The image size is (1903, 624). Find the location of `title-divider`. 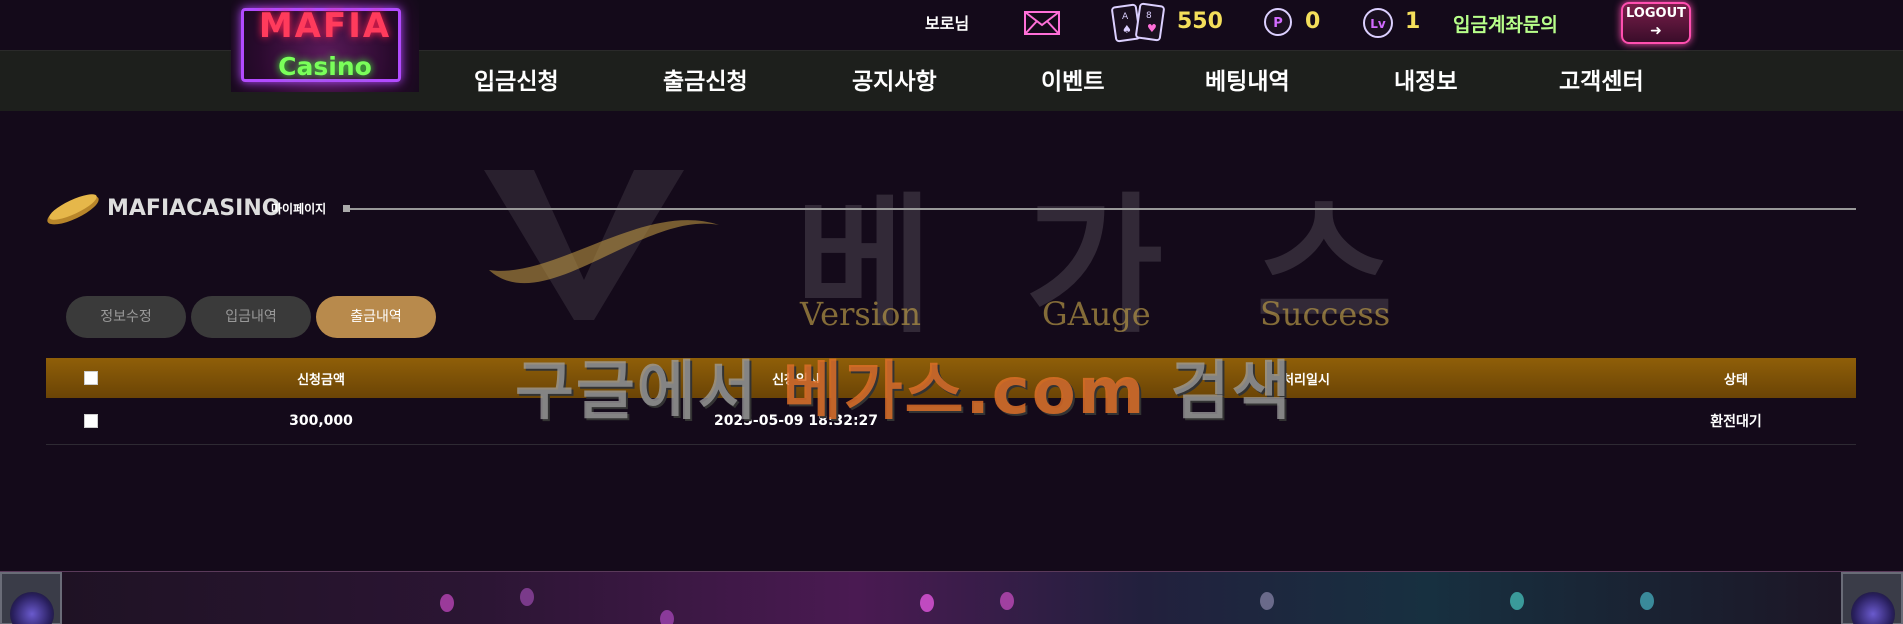

title-divider is located at coordinates (1103, 209).